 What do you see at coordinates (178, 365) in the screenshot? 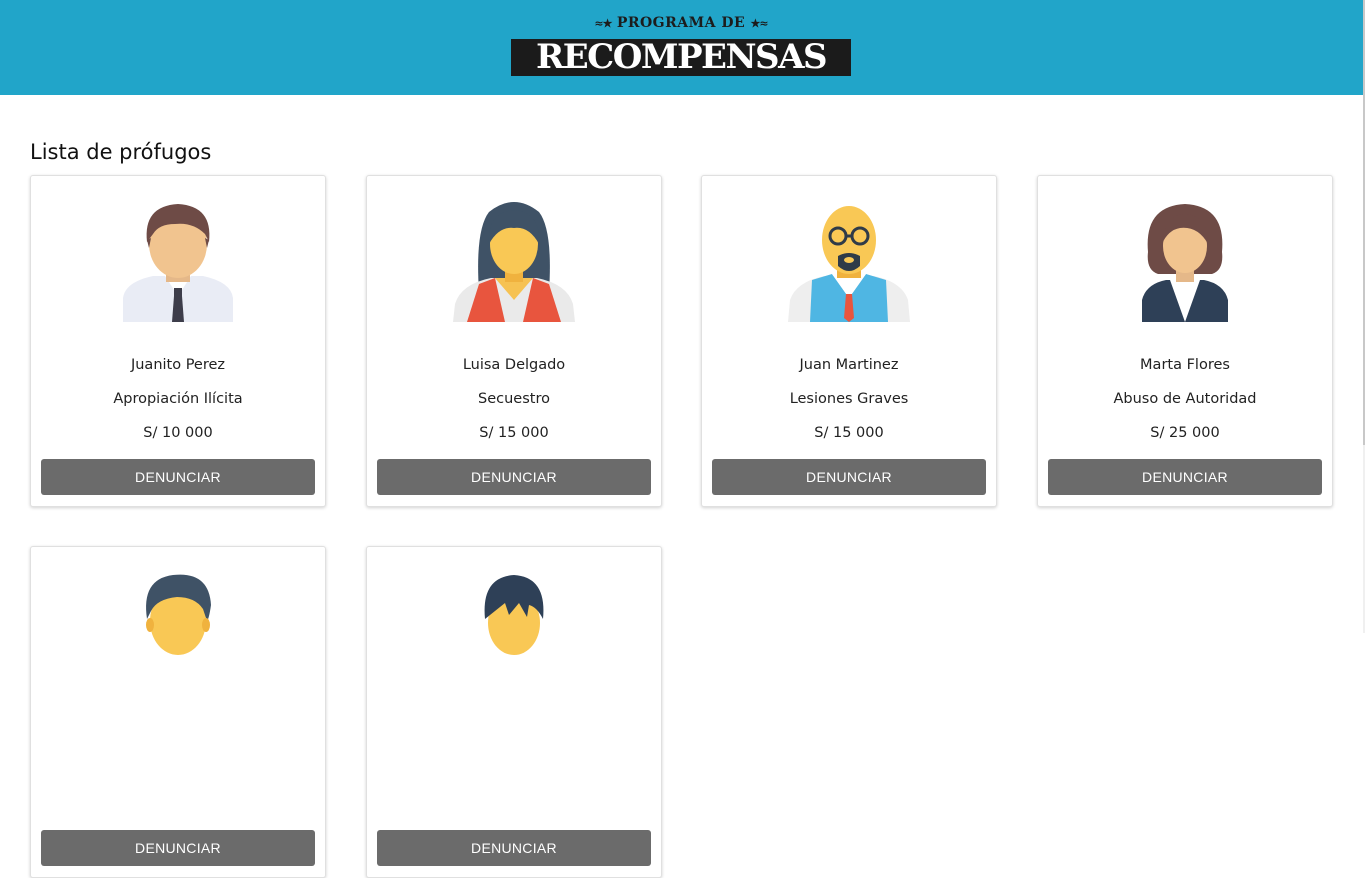
I see `fugitive-name: Juanito Perez` at bounding box center [178, 365].